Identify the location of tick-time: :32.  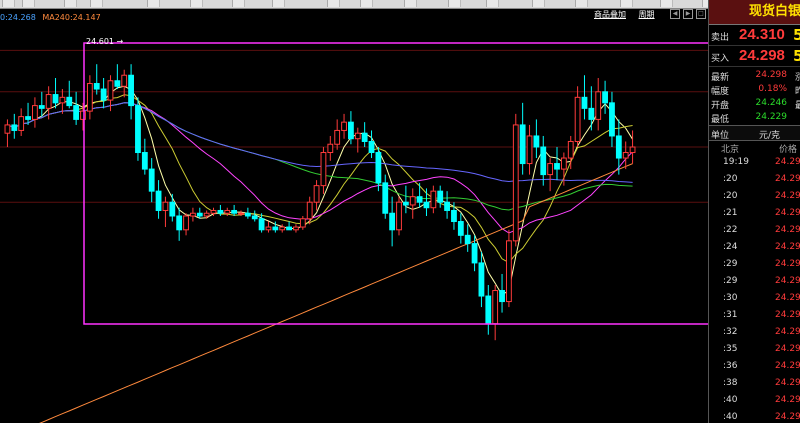
(730, 332).